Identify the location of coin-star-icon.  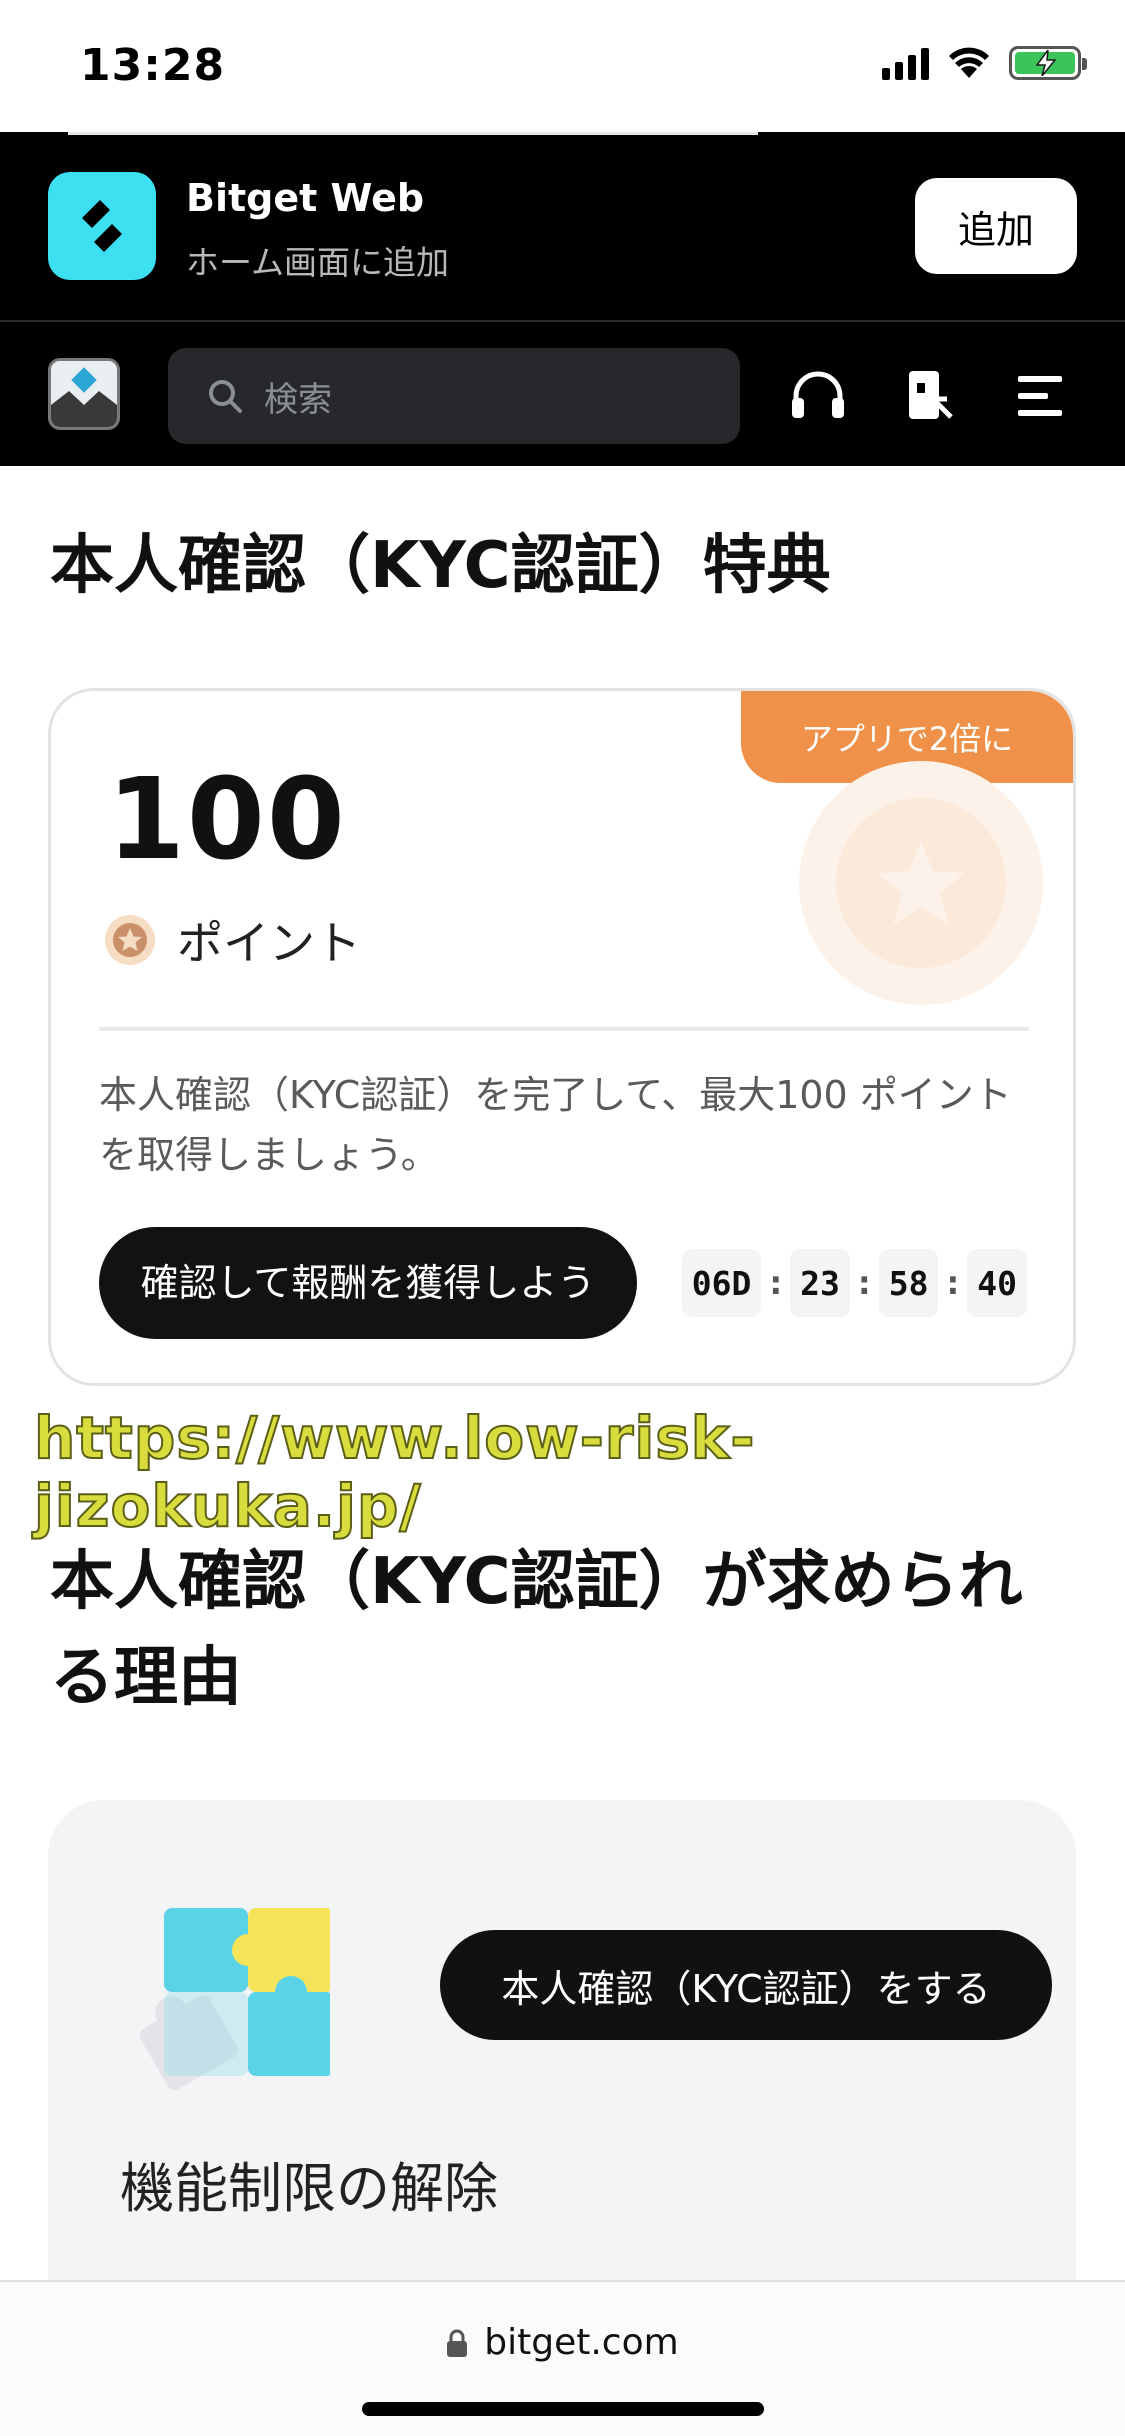
(921, 883).